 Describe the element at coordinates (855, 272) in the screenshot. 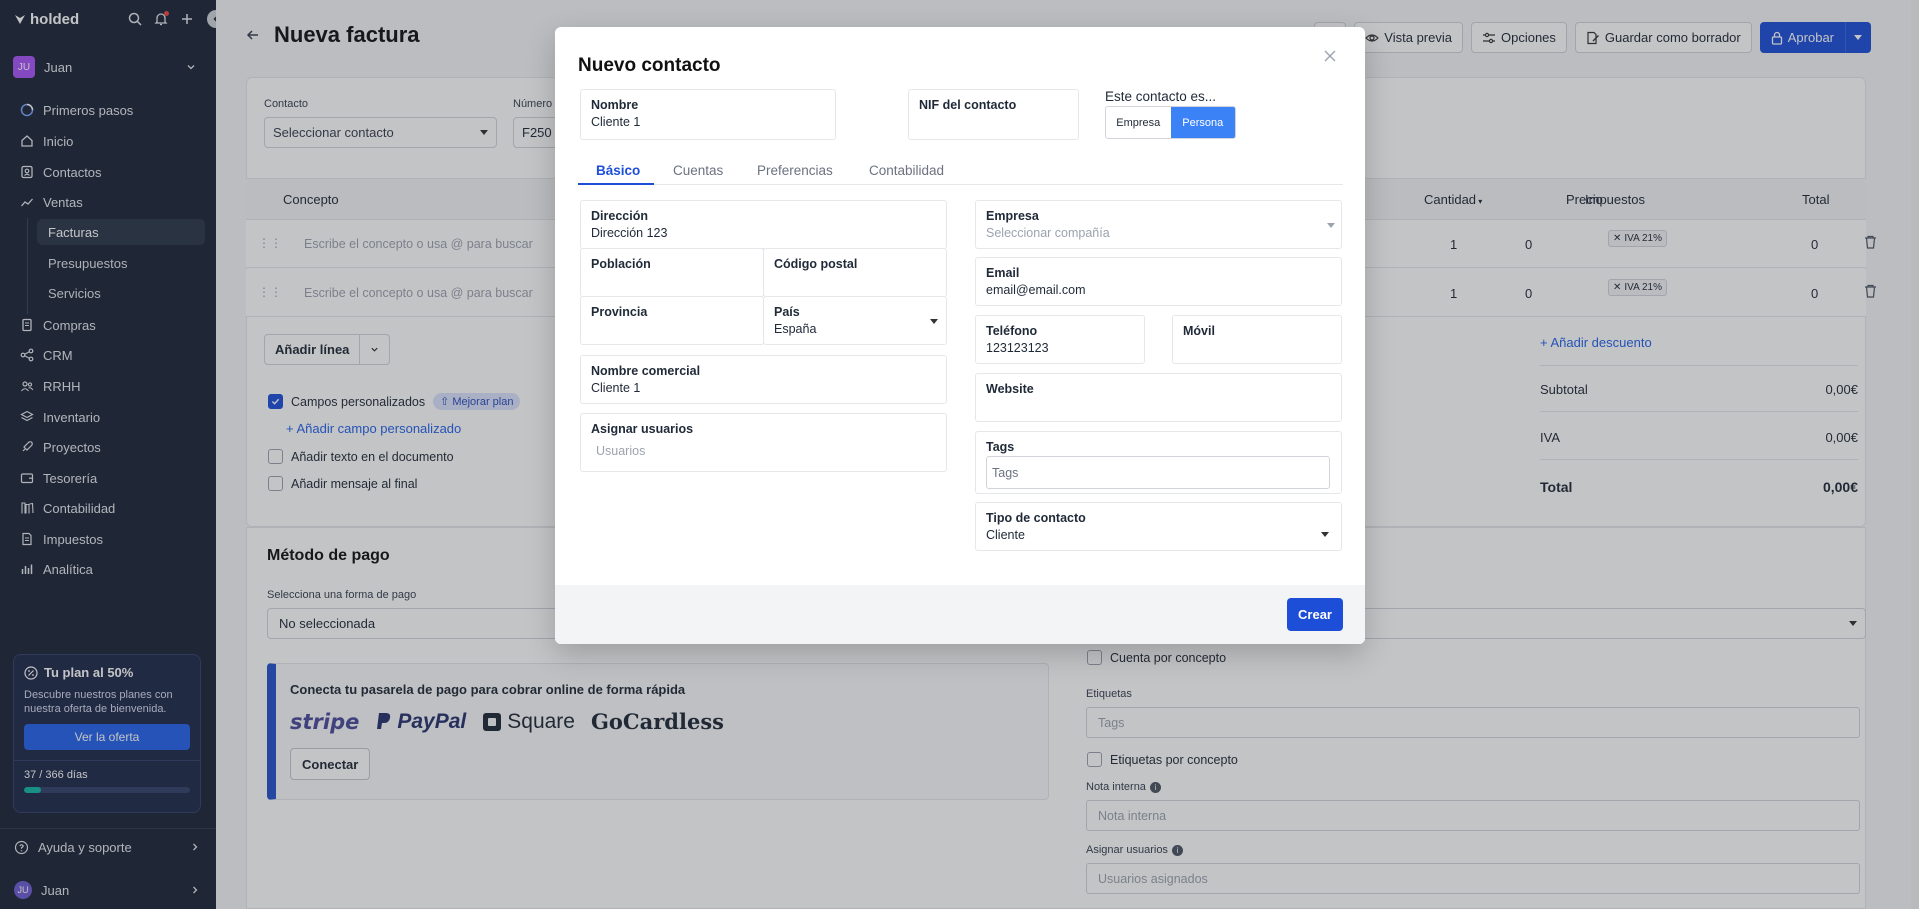

I see `zip-field: Código postal` at that location.